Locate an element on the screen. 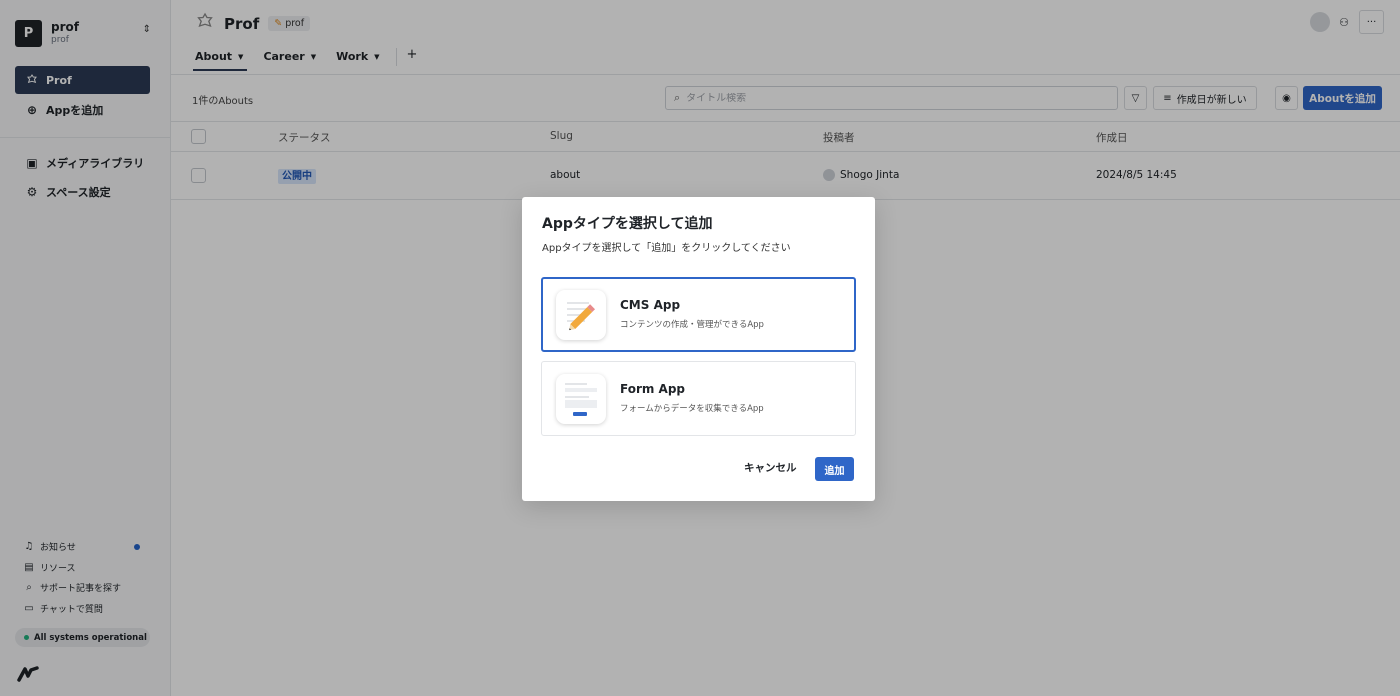  cms-app-option: CMS App コンテンツの作成・管理ができるApp is located at coordinates (698, 314).